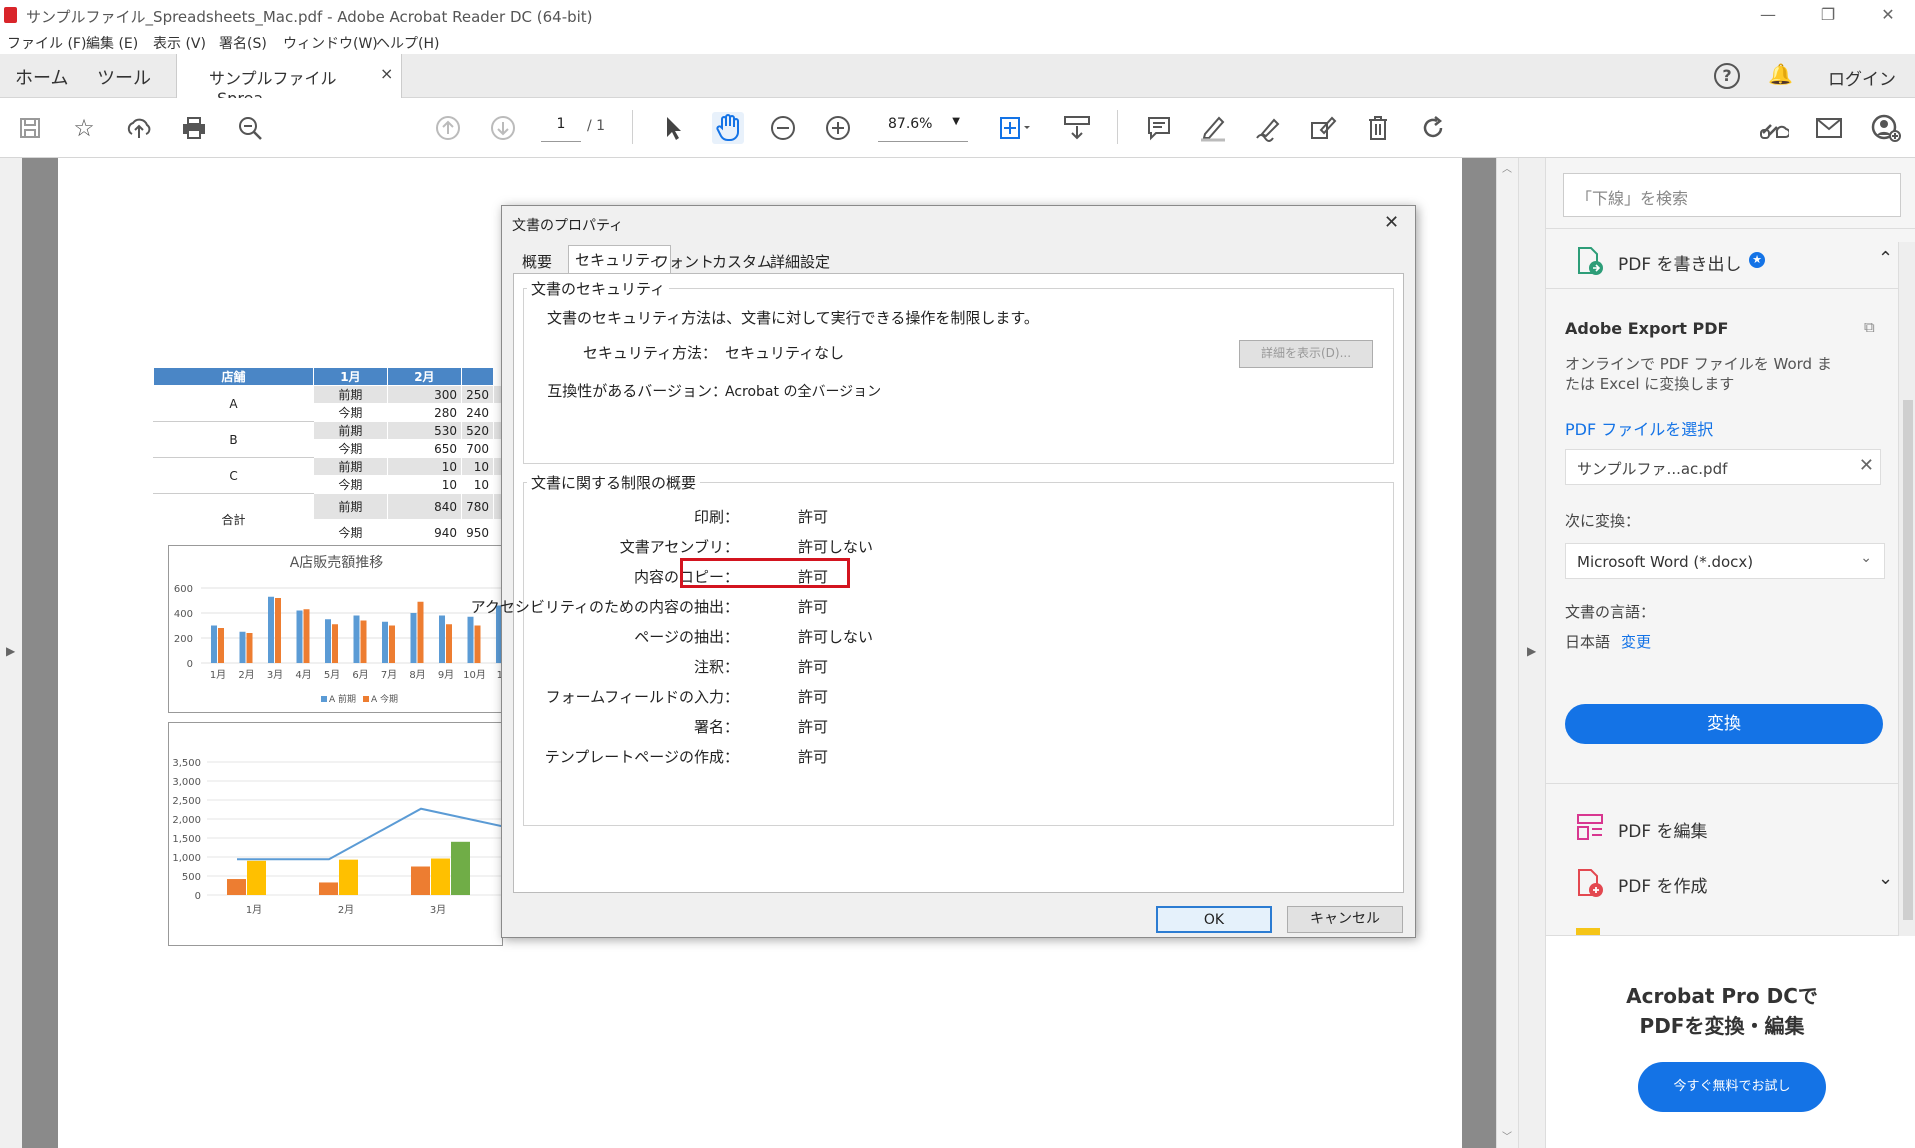 Image resolution: width=1915 pixels, height=1148 pixels. Describe the element at coordinates (46, 43) in the screenshot. I see `menu-file: ファイル (F)` at that location.